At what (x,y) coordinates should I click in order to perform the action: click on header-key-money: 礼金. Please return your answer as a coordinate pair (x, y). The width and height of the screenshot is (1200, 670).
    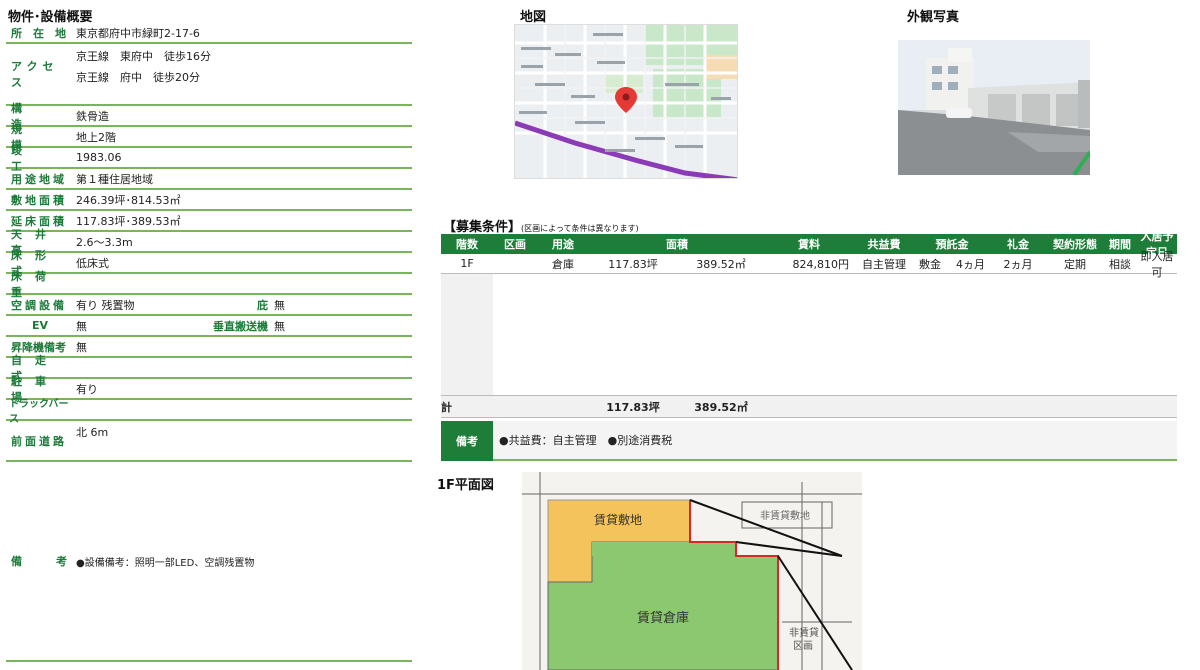
    Looking at the image, I should click on (1018, 244).